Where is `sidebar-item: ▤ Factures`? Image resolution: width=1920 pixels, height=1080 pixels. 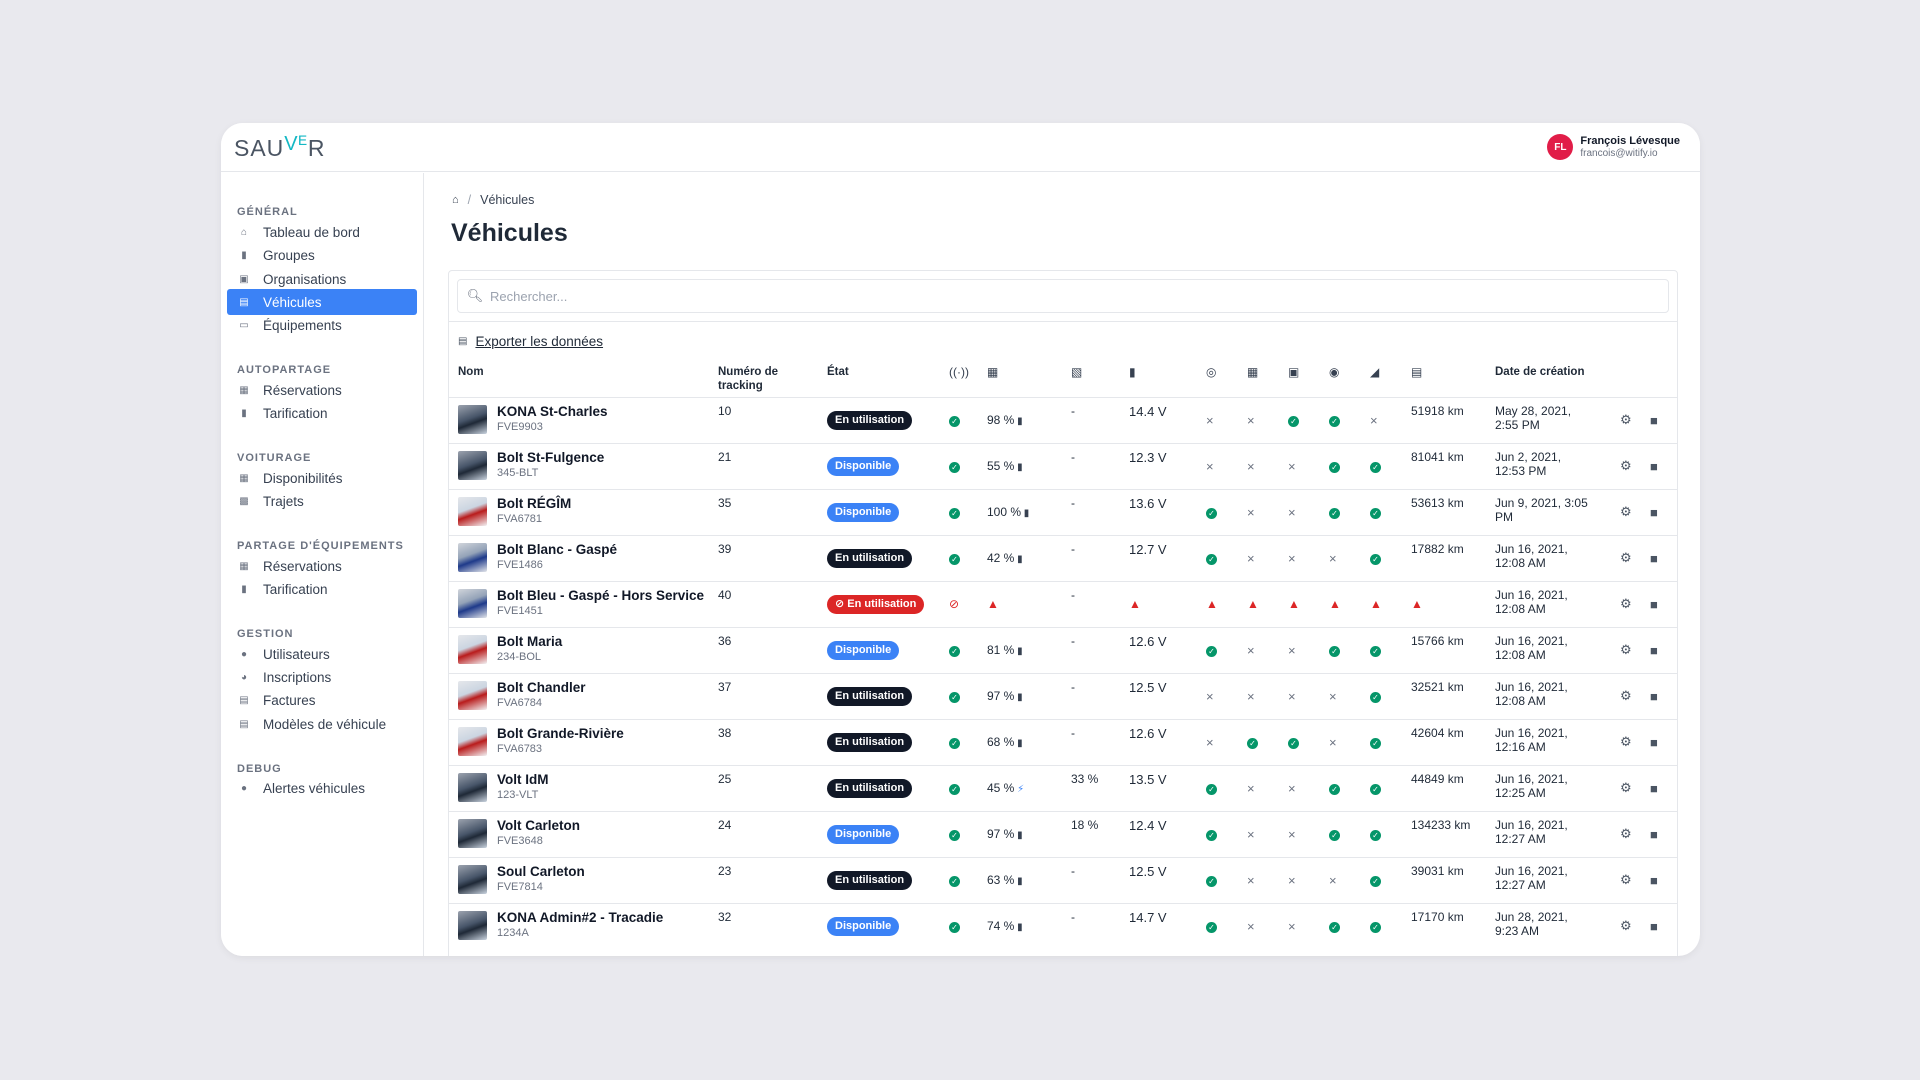
sidebar-item: ▤ Factures is located at coordinates (322, 700).